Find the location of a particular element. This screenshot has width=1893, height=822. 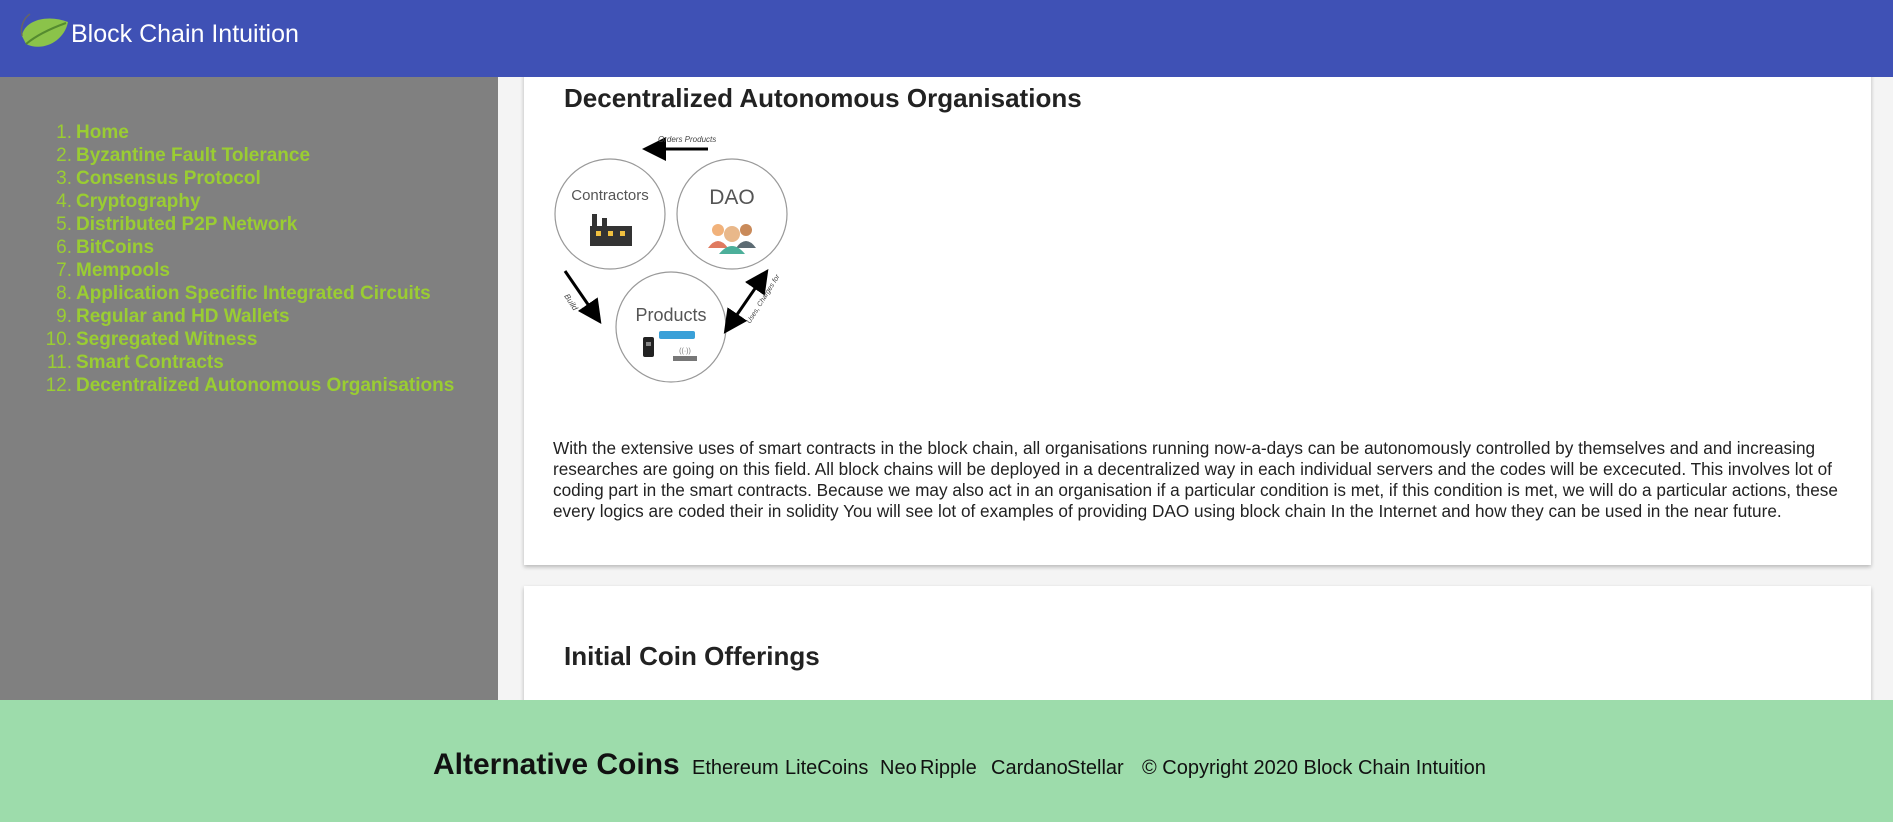

products-circle is located at coordinates (671, 327).